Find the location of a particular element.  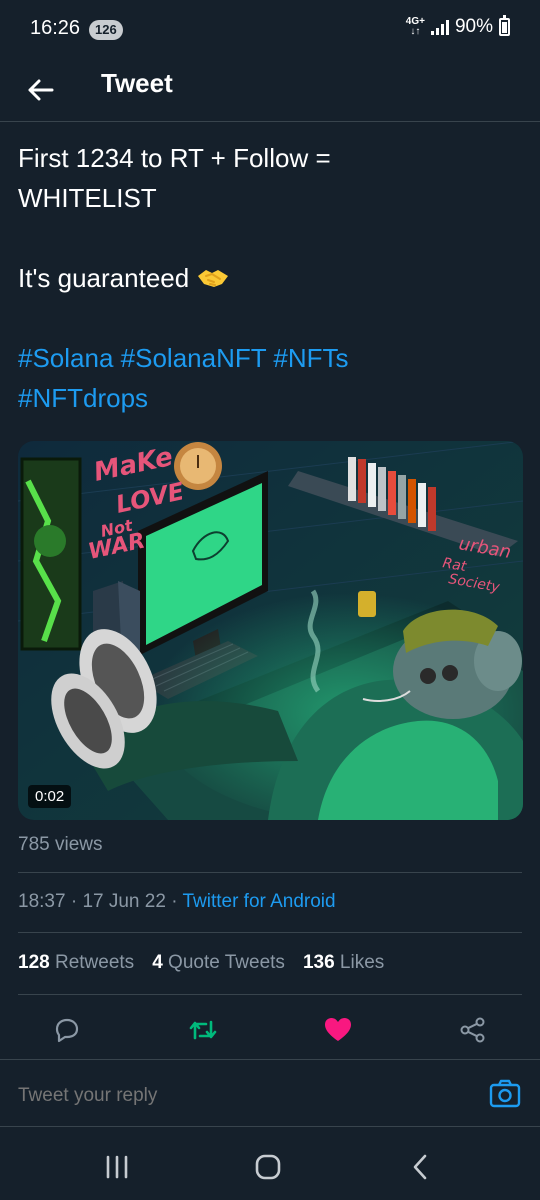

hashtag-link: #SolanaNFT is located at coordinates (194, 358).